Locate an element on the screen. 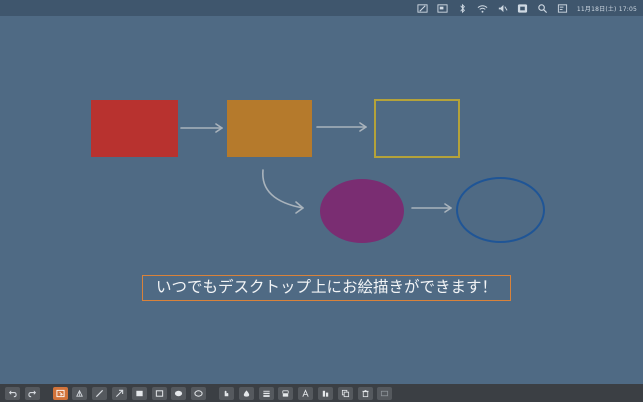  copy-icon is located at coordinates (345, 393).